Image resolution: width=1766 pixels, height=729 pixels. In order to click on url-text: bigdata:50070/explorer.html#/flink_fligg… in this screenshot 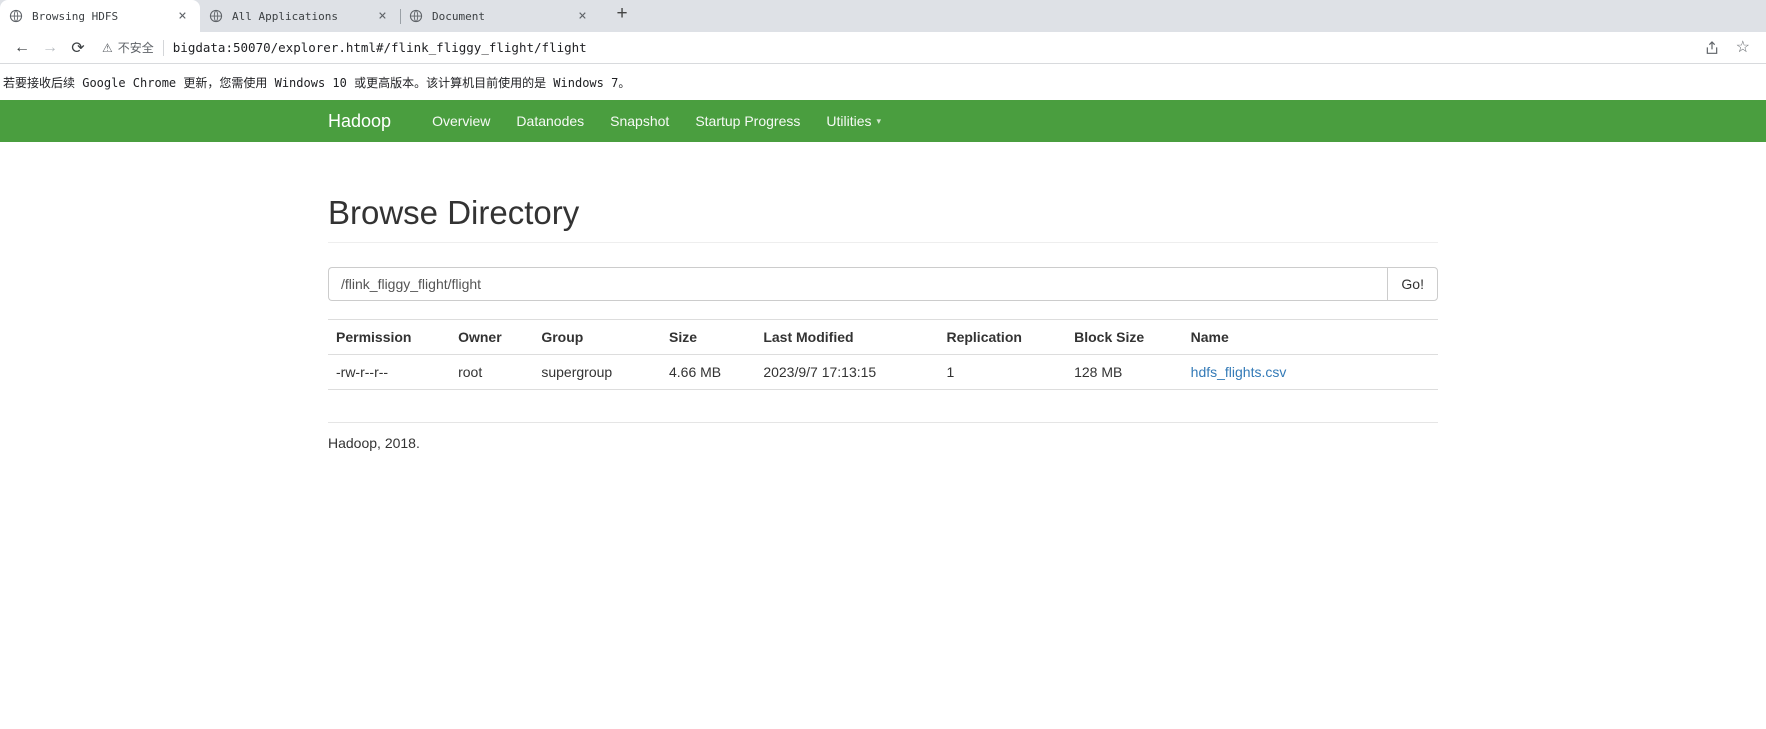, I will do `click(380, 47)`.